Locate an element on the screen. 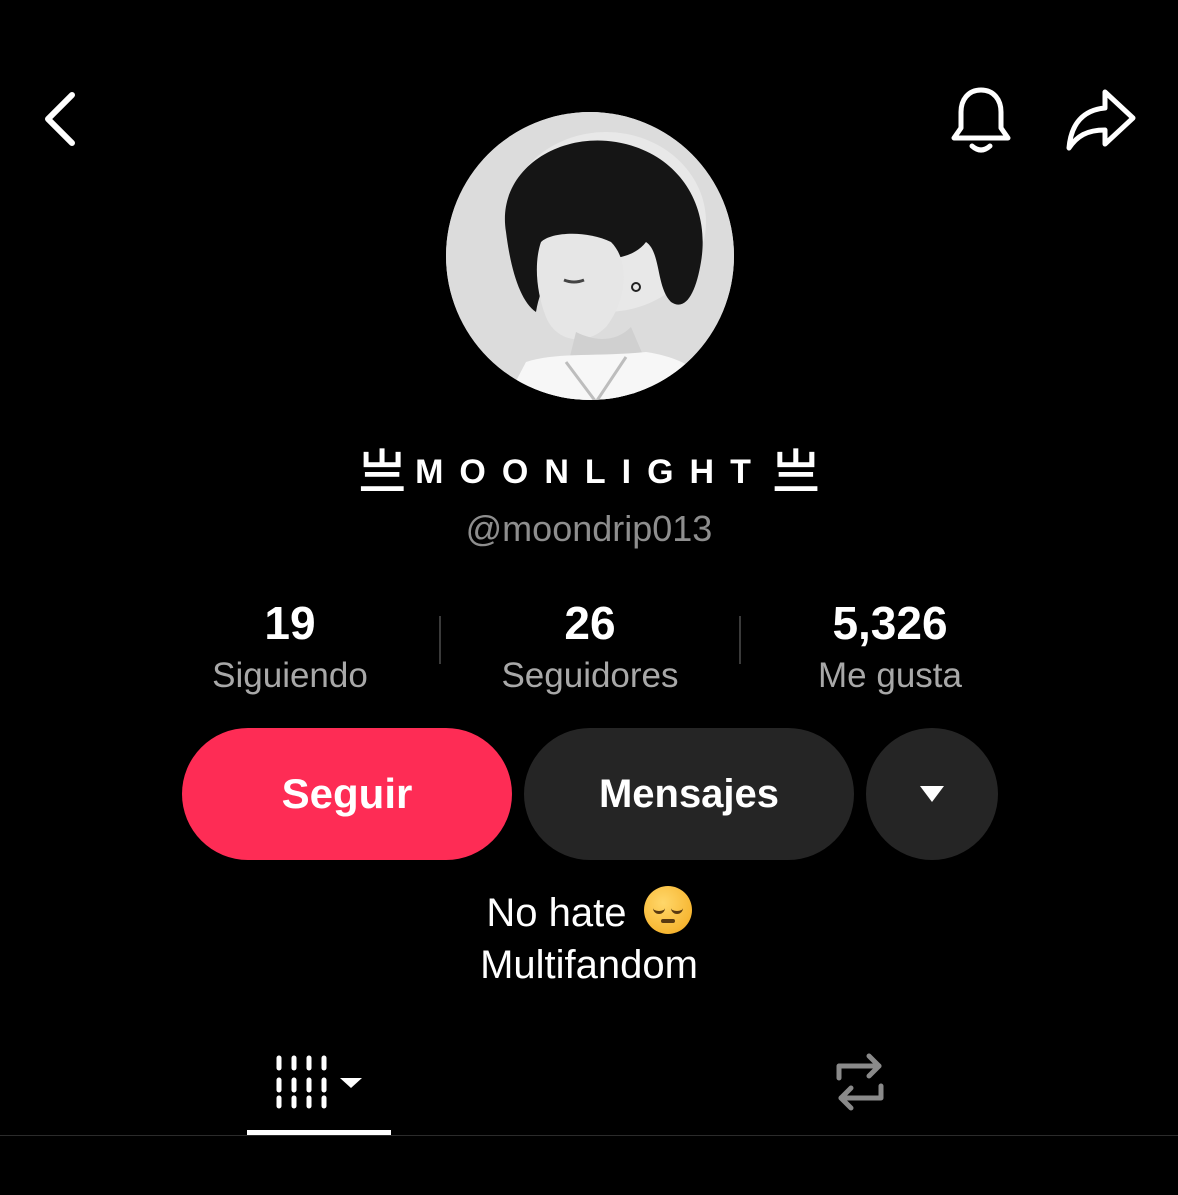  tab-reposts is located at coordinates (860, 1082).